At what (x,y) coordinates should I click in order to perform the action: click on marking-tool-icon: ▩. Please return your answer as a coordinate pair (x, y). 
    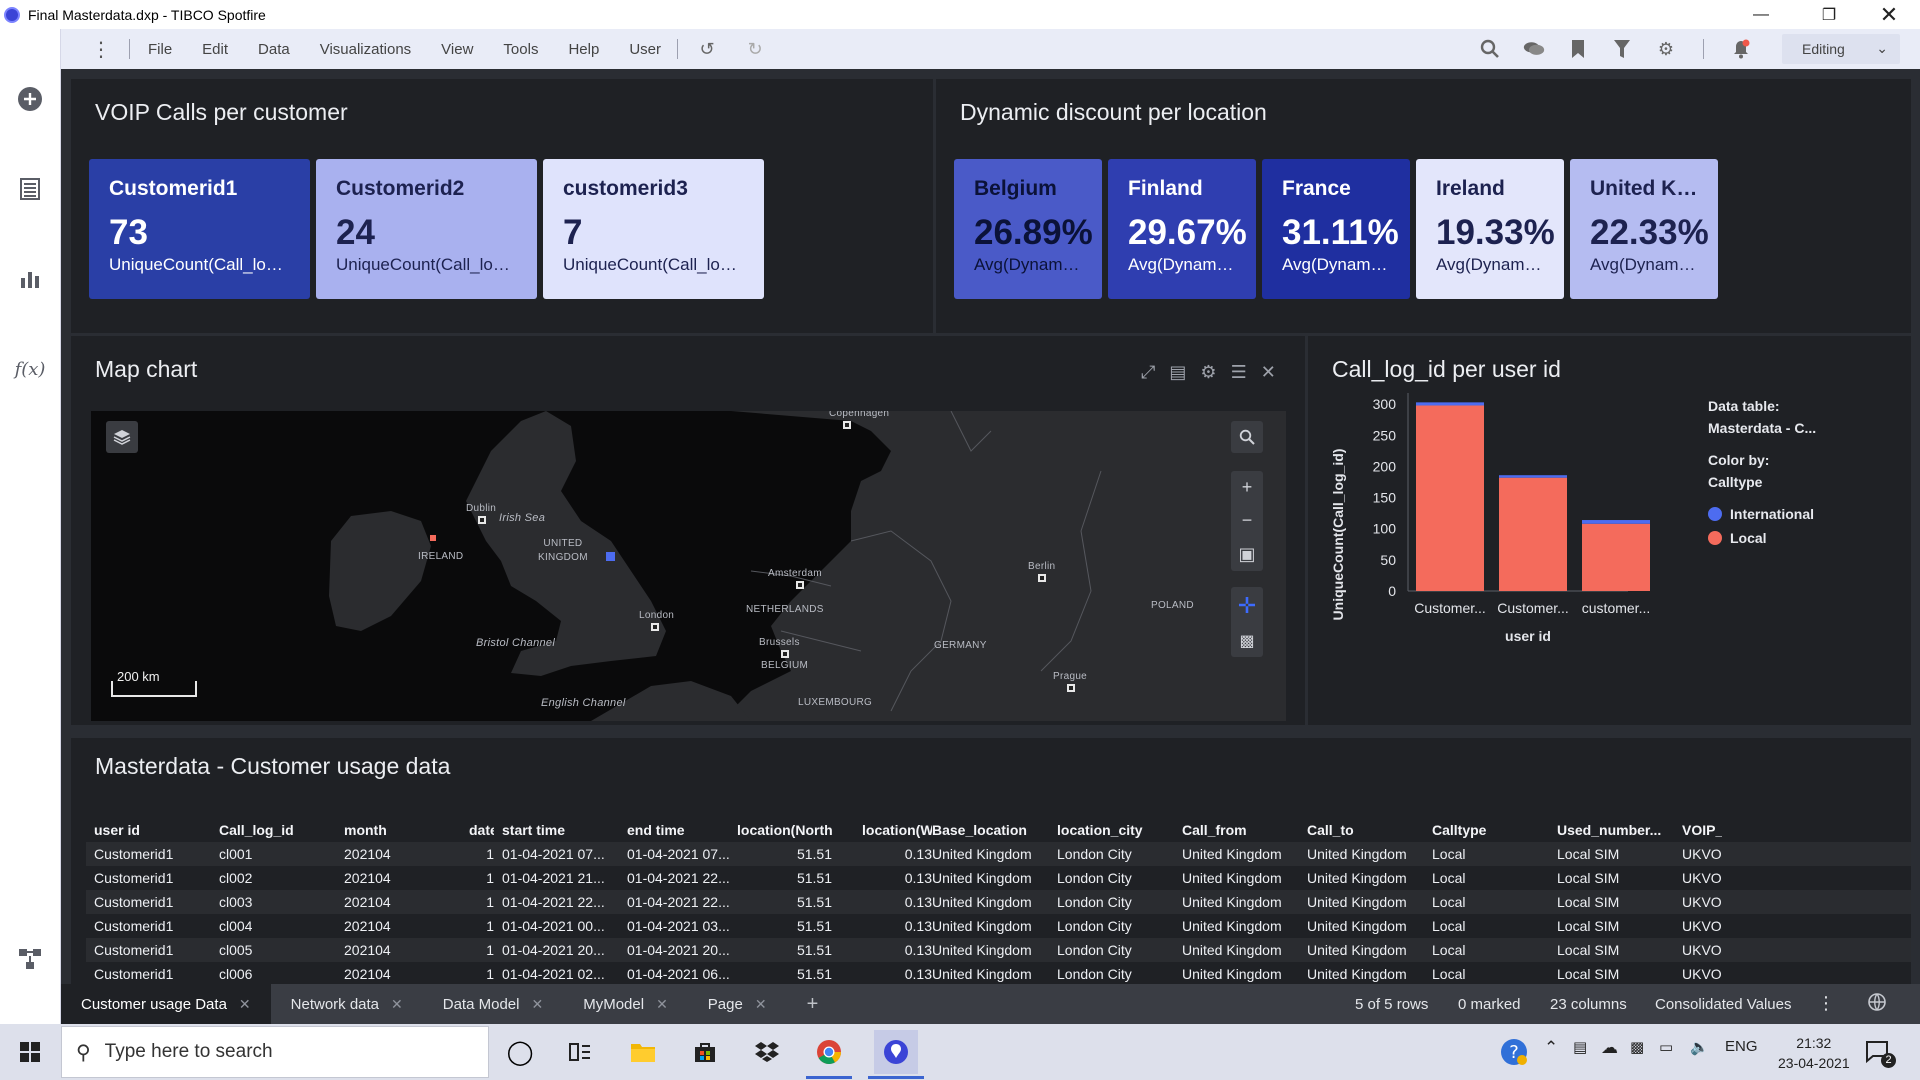
    Looking at the image, I should click on (1246, 641).